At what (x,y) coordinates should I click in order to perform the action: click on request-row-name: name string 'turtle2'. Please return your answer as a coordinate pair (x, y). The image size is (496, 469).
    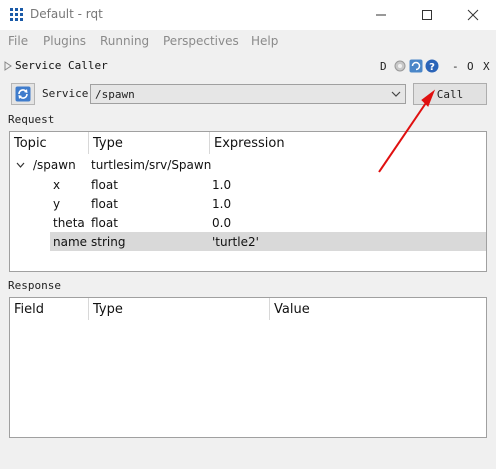
    Looking at the image, I should click on (268, 241).